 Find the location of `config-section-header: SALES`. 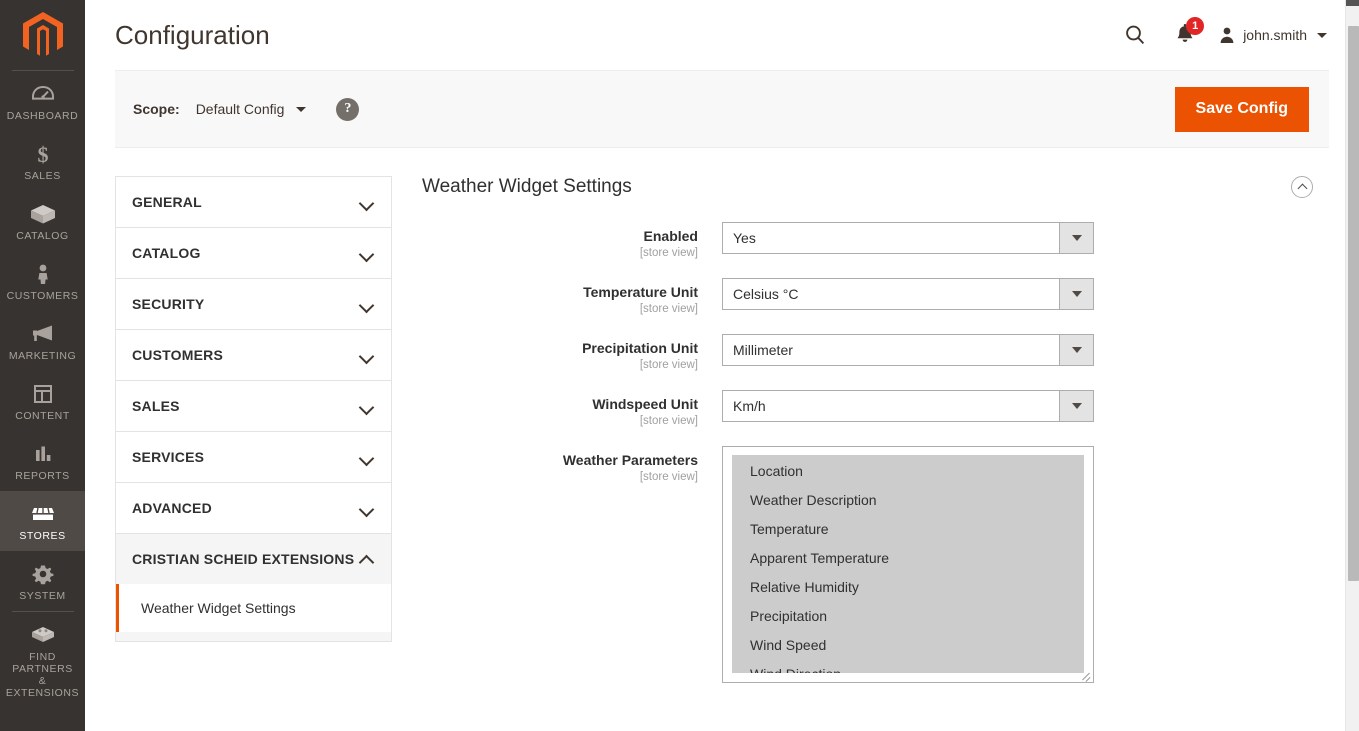

config-section-header: SALES is located at coordinates (253, 406).